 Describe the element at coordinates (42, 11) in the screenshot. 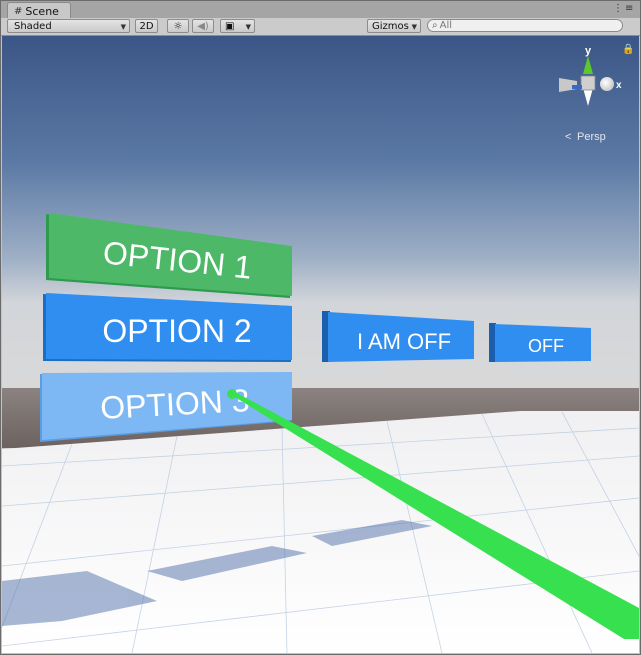

I see `tab-scene-label: Scene` at that location.